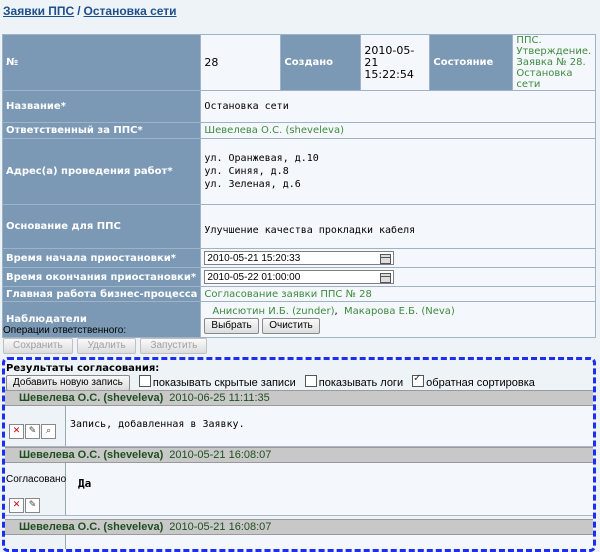 The image size is (600, 552). I want to click on number-label: №, so click(101, 62).